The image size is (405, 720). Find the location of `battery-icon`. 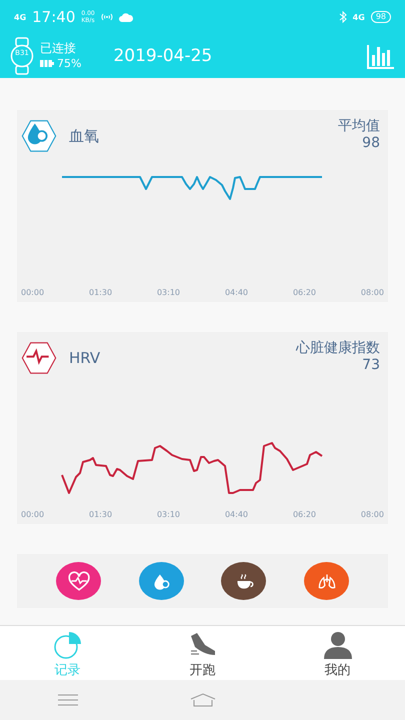

battery-icon is located at coordinates (47, 63).